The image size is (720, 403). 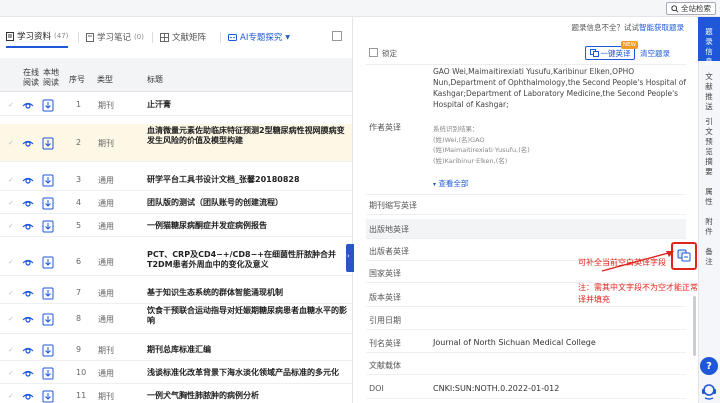 I want to click on smart-fetch-link: 智能获取题录, so click(x=661, y=27).